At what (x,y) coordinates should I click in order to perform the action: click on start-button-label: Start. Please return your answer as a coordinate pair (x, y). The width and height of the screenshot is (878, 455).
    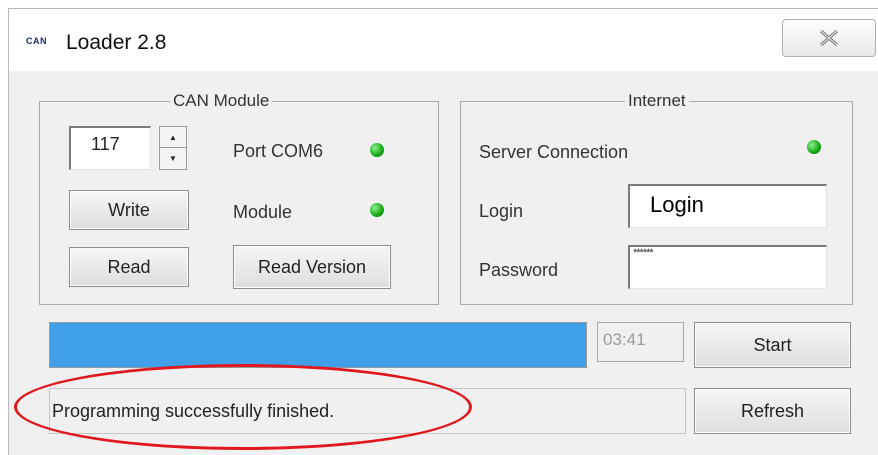
    Looking at the image, I should click on (772, 344).